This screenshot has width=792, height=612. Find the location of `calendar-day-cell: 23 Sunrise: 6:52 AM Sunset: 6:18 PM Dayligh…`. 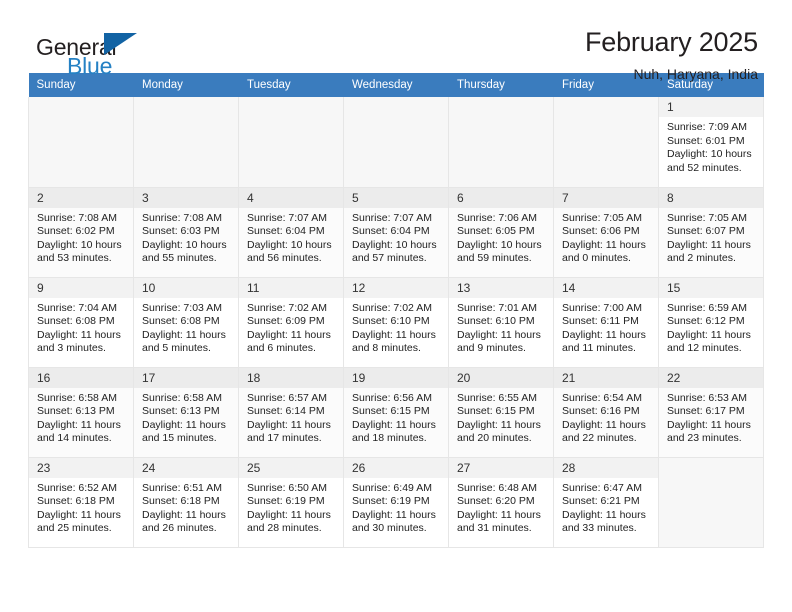

calendar-day-cell: 23 Sunrise: 6:52 AM Sunset: 6:18 PM Dayligh… is located at coordinates (81, 502).